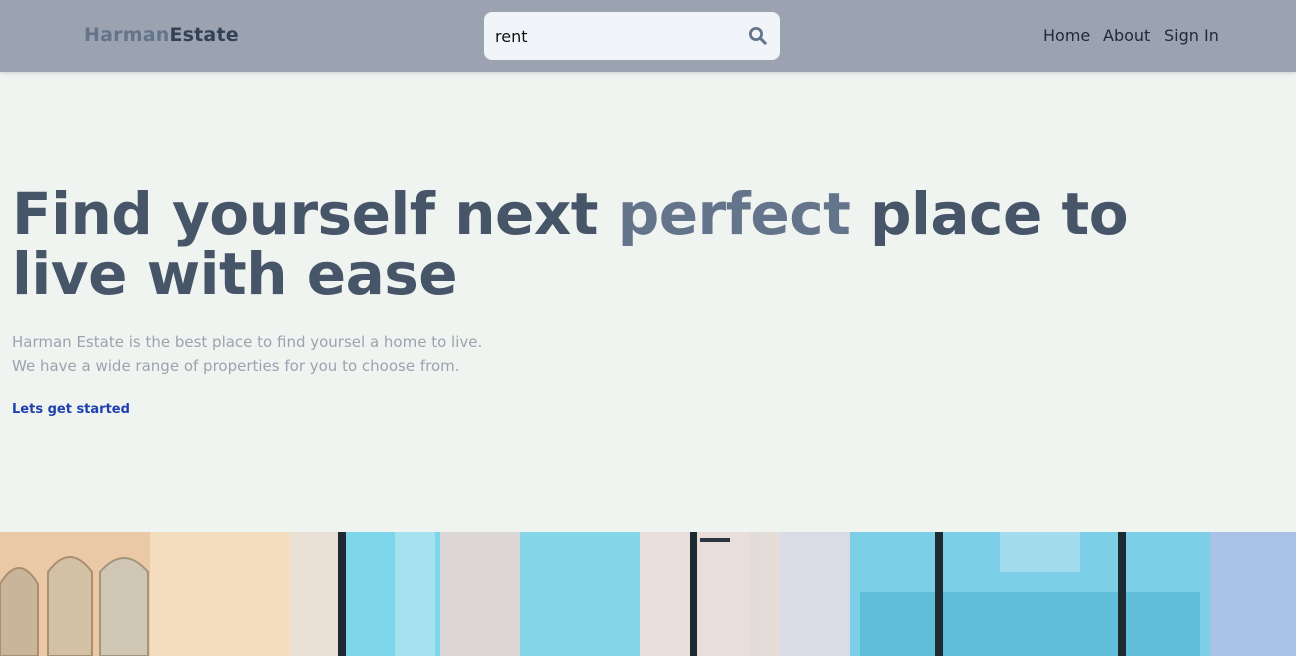  I want to click on nav-about: About, so click(1126, 35).